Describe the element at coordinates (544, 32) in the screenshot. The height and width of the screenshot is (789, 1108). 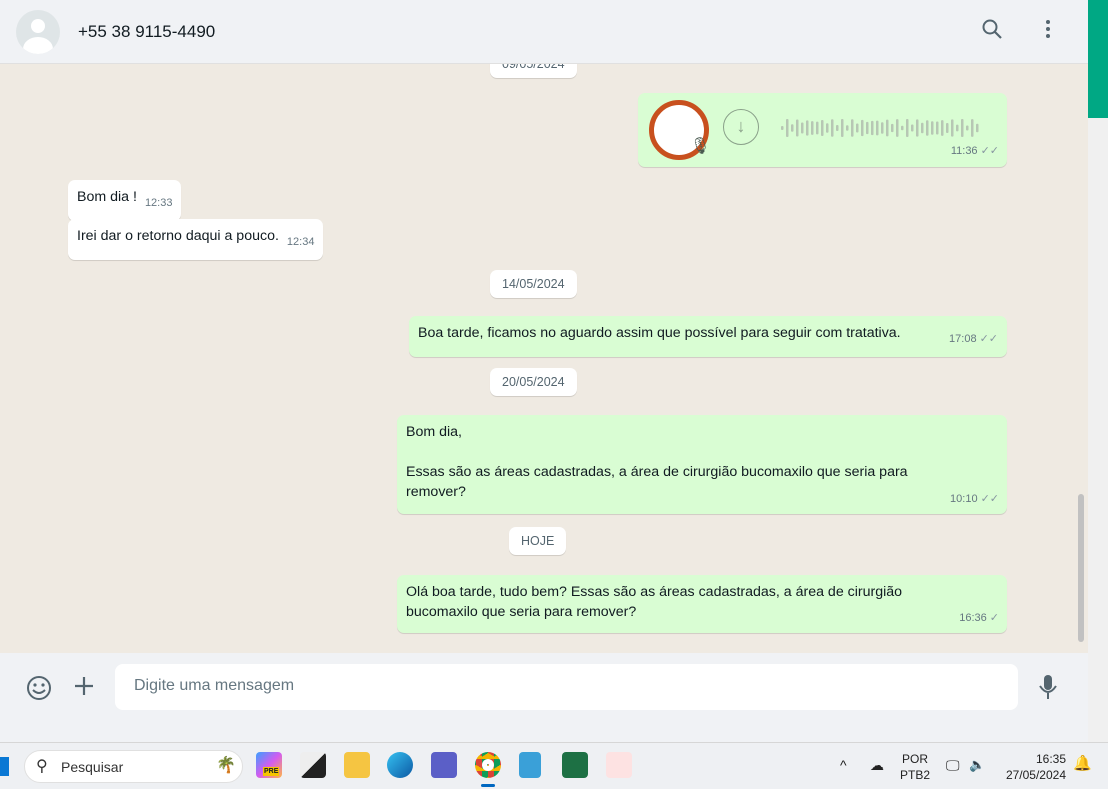
I see `chat-header: +55 38 9115-4490` at that location.